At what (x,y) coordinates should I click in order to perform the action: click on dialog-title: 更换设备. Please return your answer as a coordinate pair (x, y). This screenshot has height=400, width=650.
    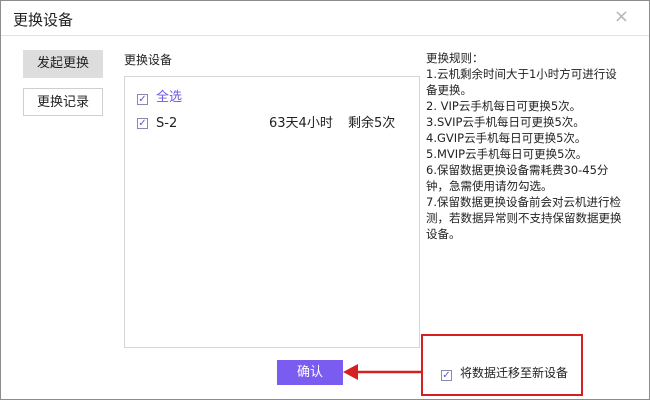
    Looking at the image, I should click on (43, 20).